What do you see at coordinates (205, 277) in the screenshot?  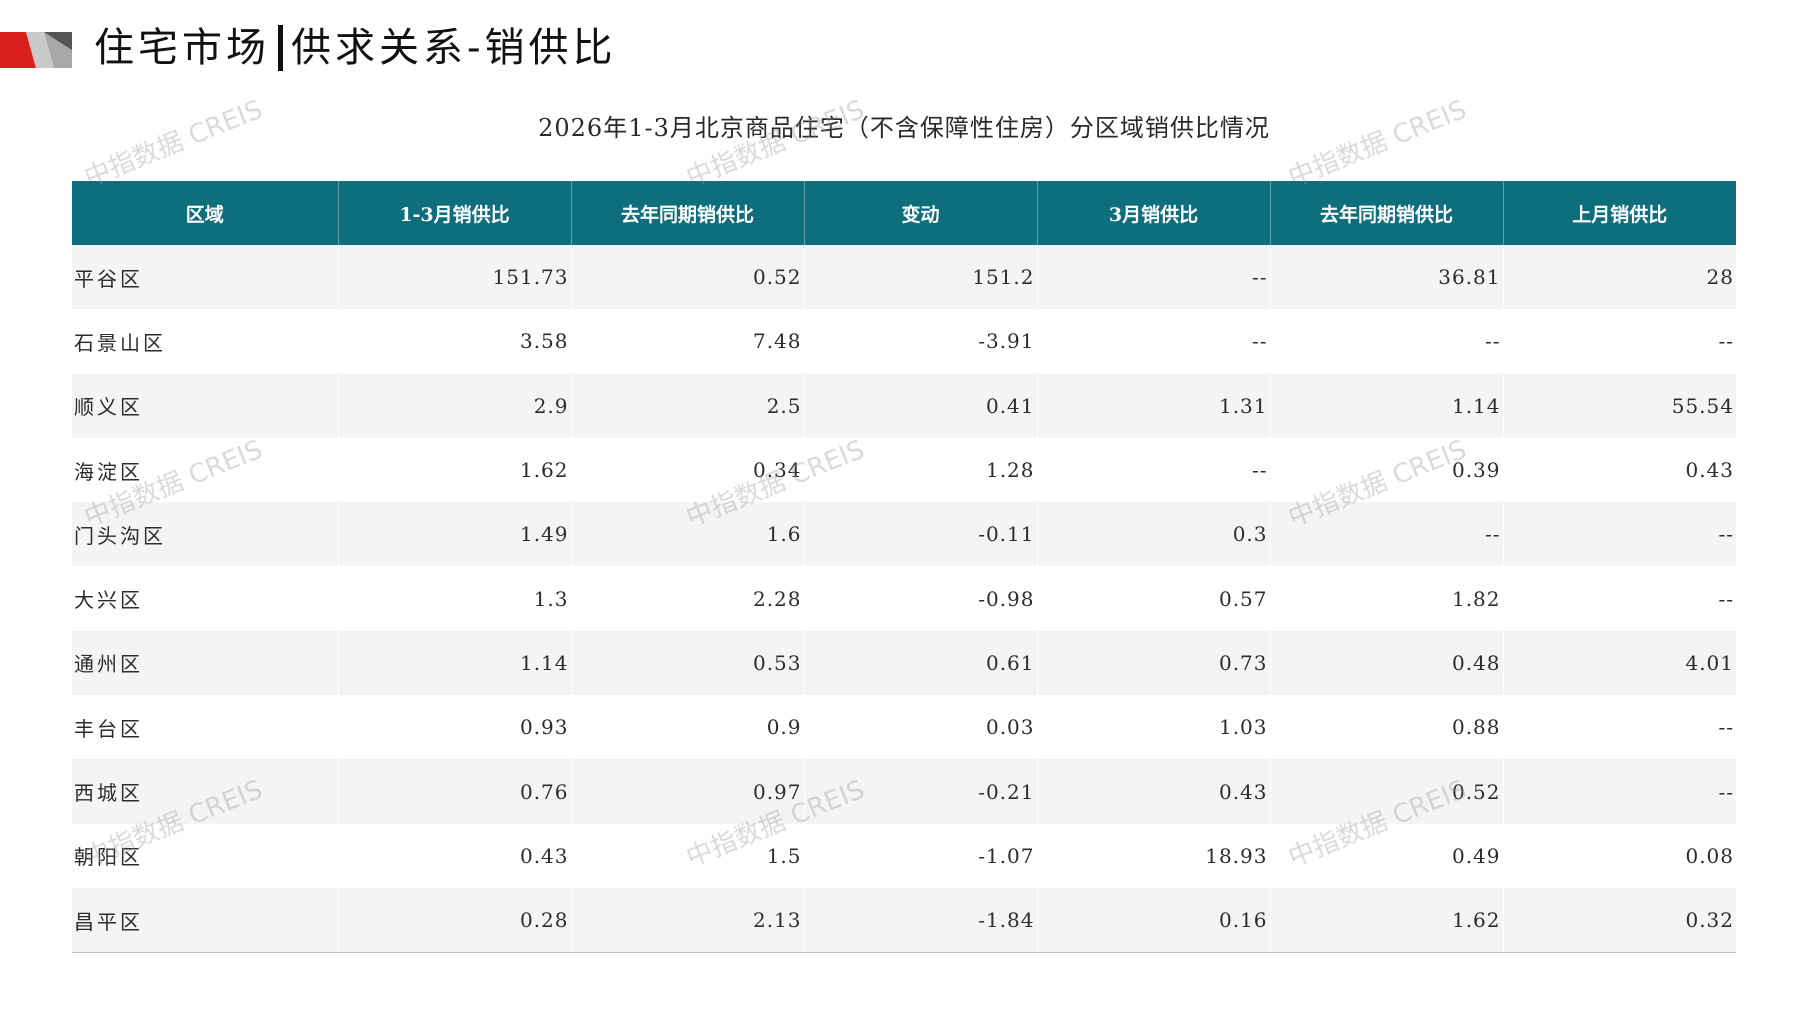 I see `region-cell: 平谷区` at bounding box center [205, 277].